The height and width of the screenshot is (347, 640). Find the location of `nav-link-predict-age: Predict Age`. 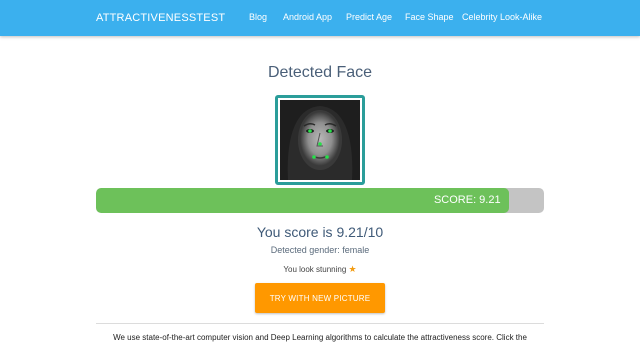

nav-link-predict-age: Predict Age is located at coordinates (369, 17).